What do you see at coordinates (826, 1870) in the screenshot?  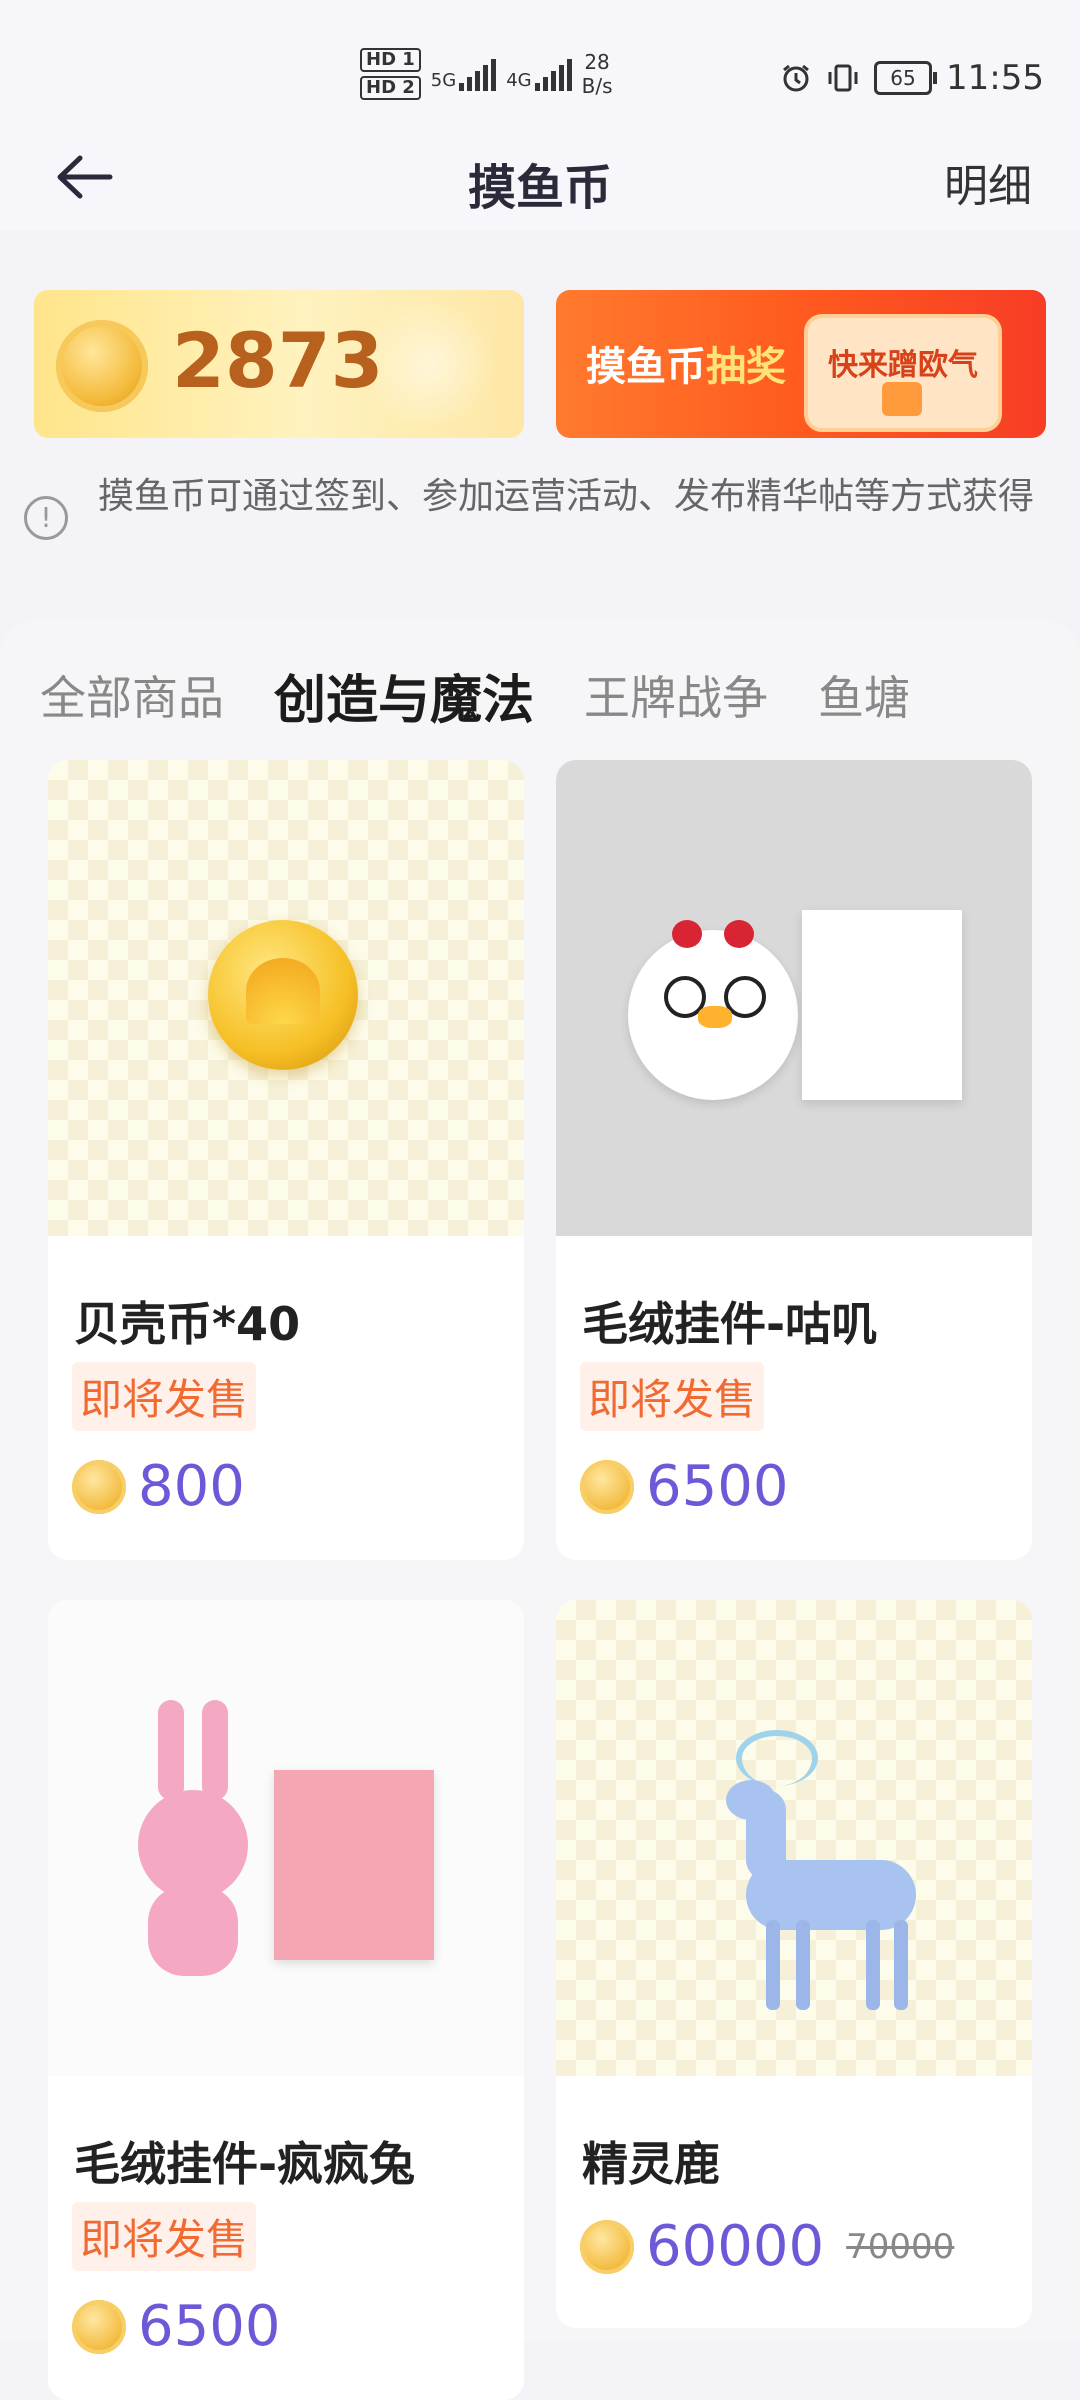 I see `spirit-deer-icon` at bounding box center [826, 1870].